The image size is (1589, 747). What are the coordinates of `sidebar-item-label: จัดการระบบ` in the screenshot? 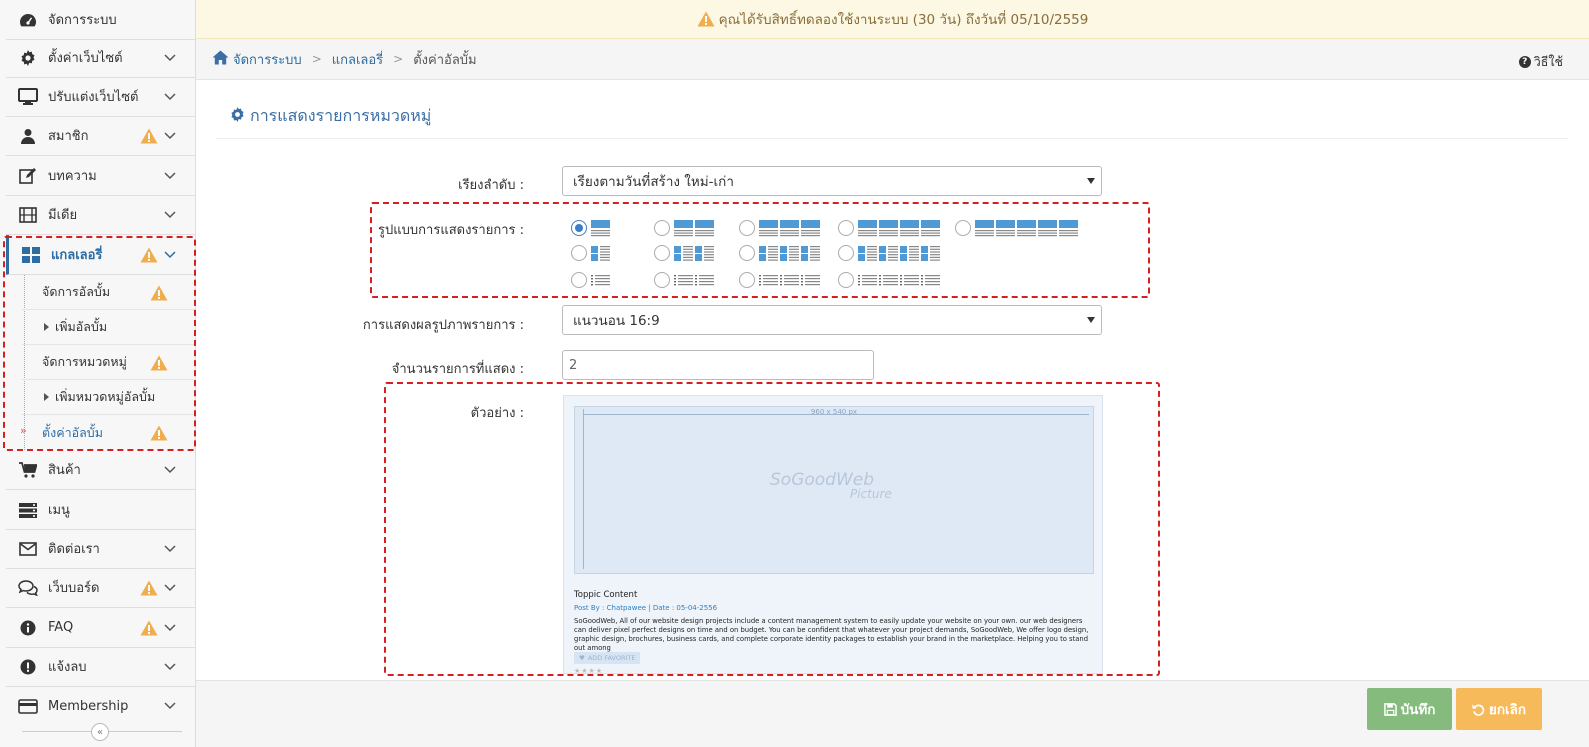 It's located at (82, 20).